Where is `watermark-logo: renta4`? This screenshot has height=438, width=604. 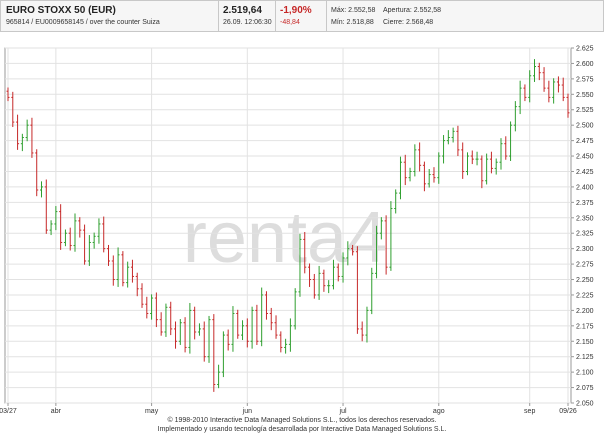
watermark-logo: renta4 is located at coordinates (285, 238).